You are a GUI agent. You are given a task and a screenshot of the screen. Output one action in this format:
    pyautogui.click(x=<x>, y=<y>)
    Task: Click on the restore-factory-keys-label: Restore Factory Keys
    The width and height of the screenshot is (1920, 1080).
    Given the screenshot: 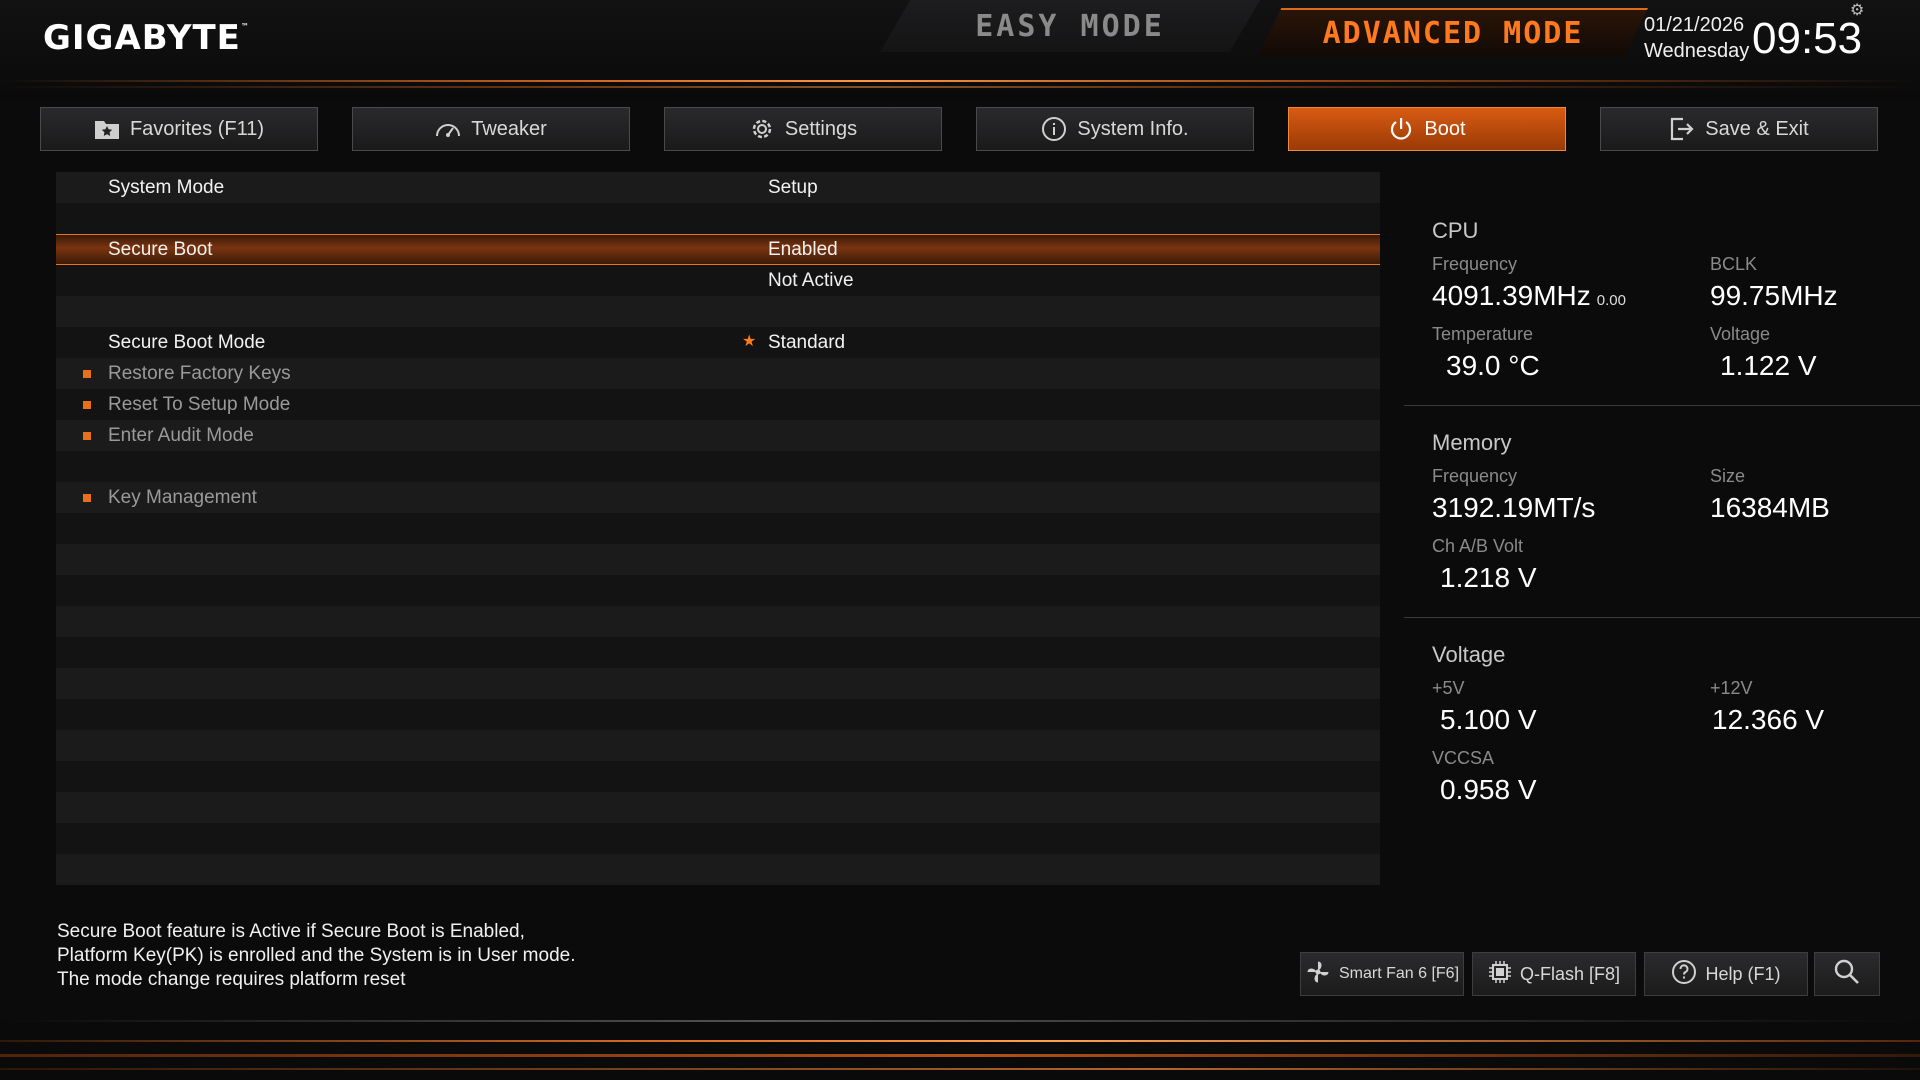 What is the action you would take?
    pyautogui.click(x=199, y=373)
    